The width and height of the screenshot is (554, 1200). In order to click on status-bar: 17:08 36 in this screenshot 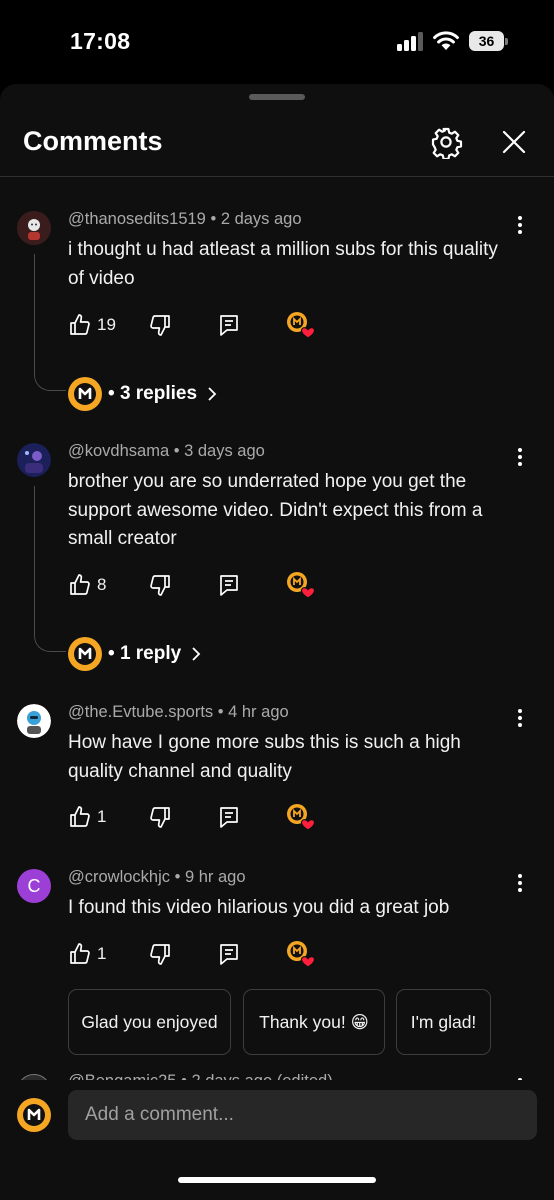, I will do `click(277, 42)`.